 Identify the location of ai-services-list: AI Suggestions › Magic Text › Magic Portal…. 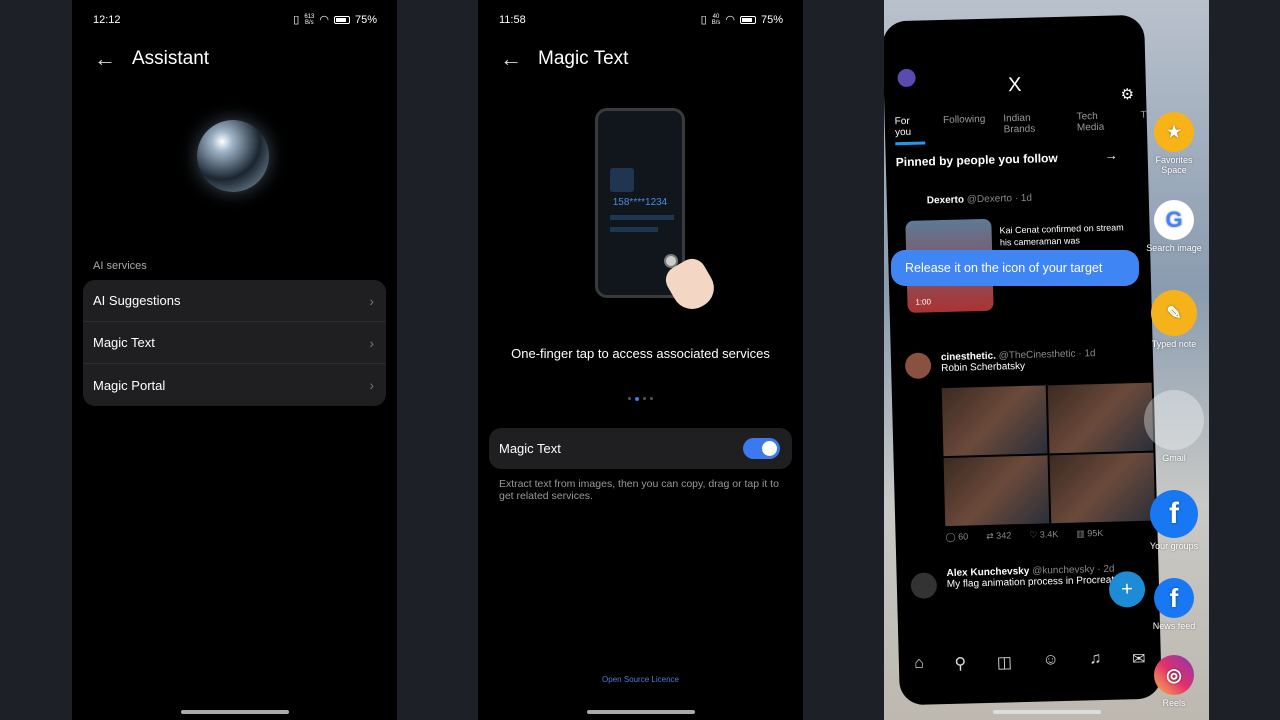
(234, 343).